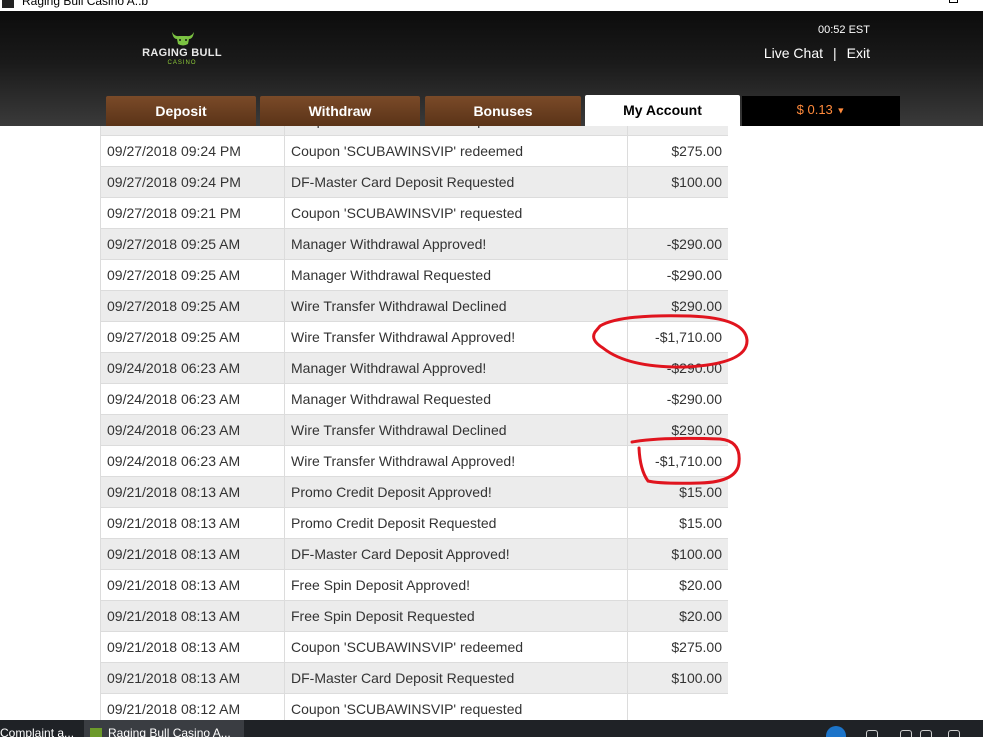  What do you see at coordinates (906, 733) in the screenshot?
I see `chevron-up-icon` at bounding box center [906, 733].